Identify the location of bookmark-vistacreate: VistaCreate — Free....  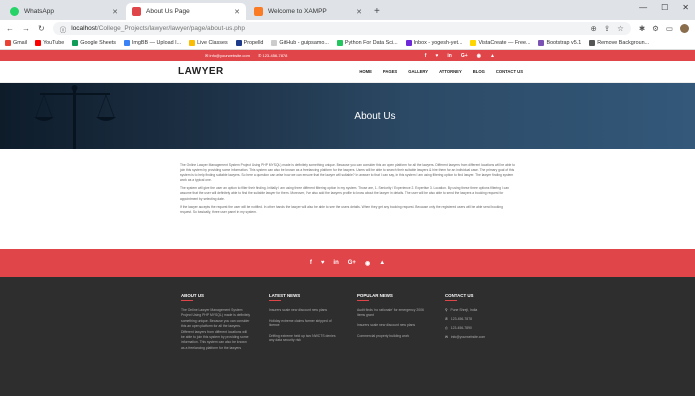
(500, 43).